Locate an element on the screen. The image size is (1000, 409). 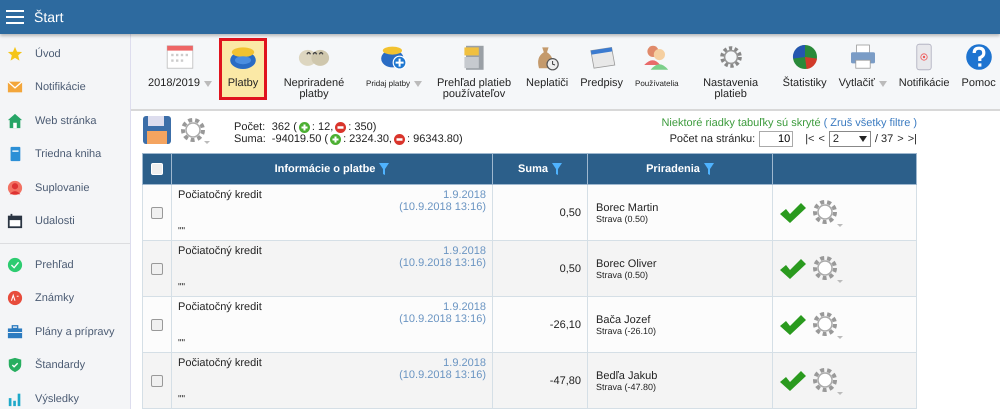
toolbar-button: Nepriradené platby is located at coordinates (314, 70).